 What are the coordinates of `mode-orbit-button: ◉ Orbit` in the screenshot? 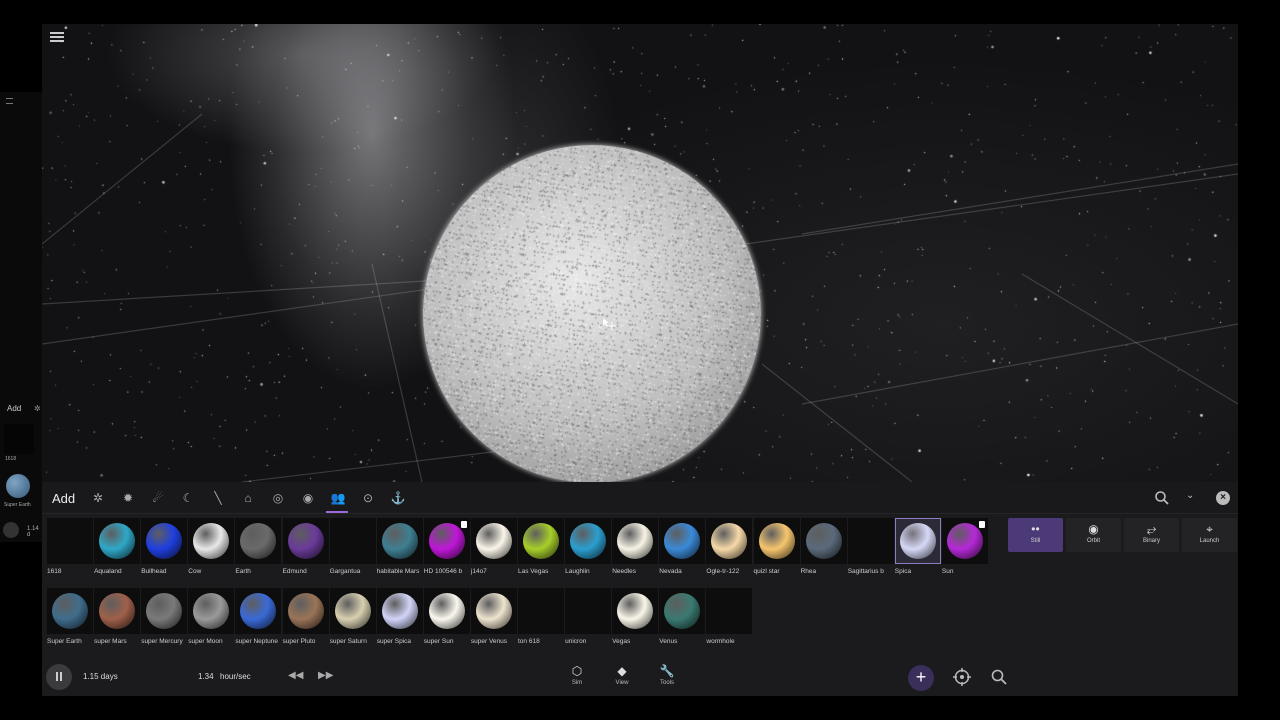 It's located at (1093, 535).